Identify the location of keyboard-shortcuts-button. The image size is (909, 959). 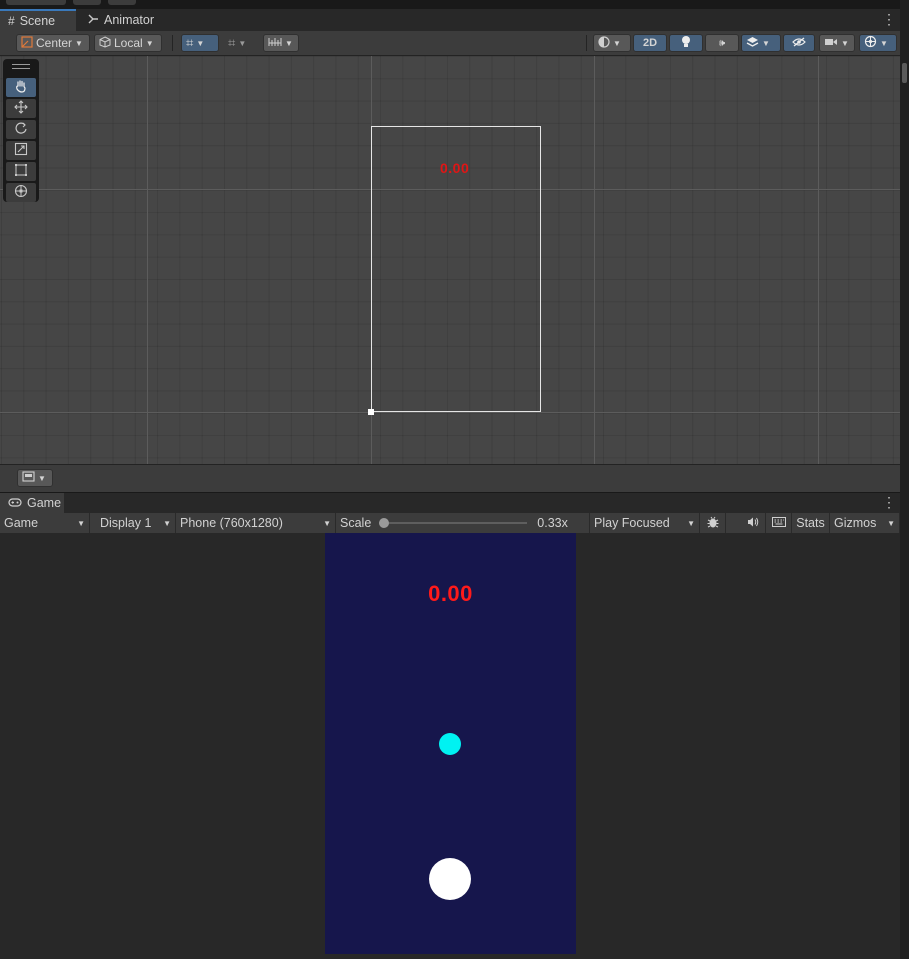
(779, 523).